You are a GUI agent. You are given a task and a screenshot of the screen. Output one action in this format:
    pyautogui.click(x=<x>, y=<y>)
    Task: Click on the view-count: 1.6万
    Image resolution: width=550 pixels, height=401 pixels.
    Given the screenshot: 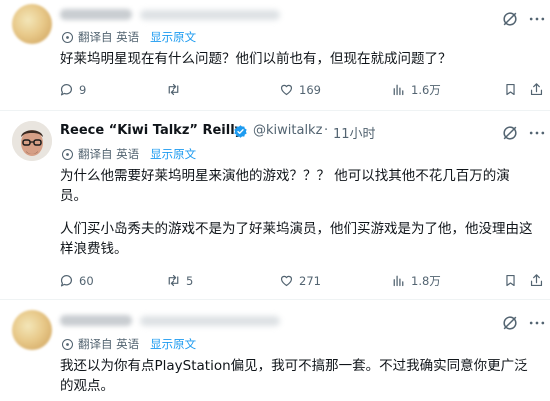 What is the action you would take?
    pyautogui.click(x=426, y=89)
    